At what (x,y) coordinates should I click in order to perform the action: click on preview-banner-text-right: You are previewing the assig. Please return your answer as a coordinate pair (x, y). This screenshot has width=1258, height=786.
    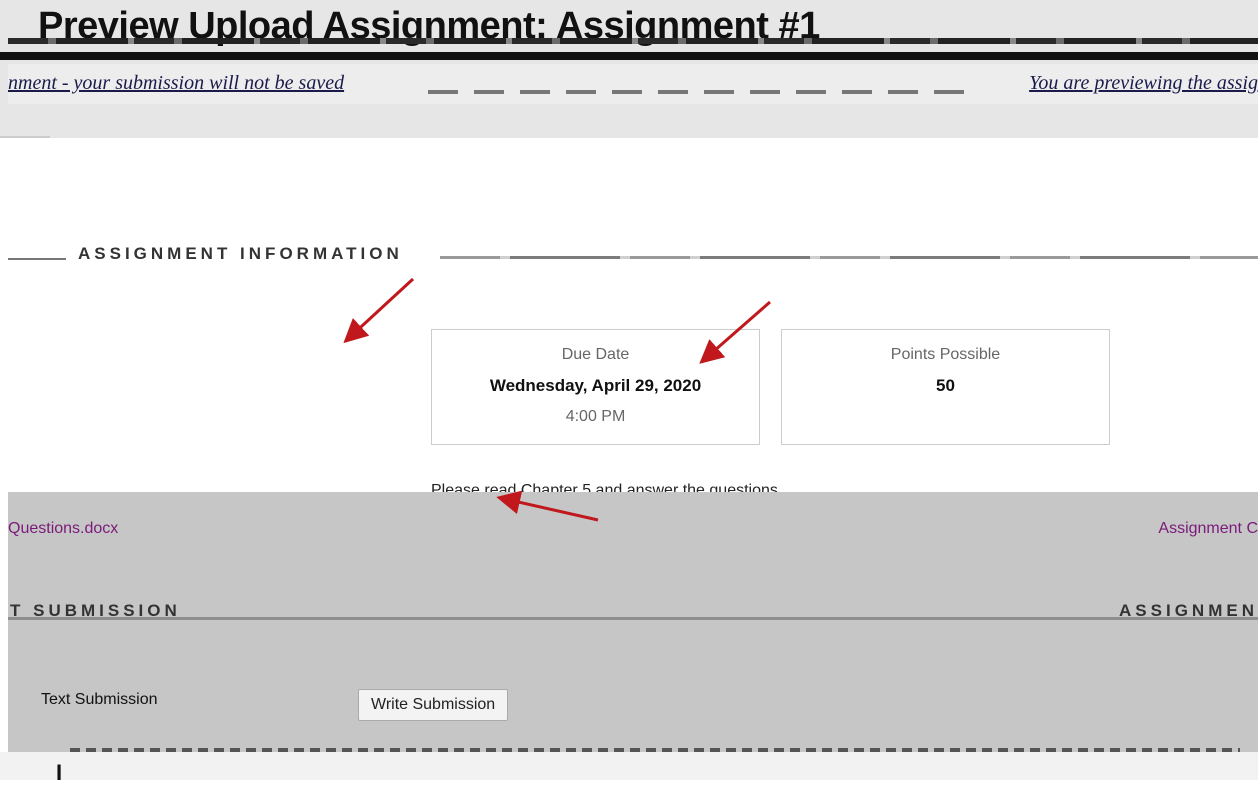
    Looking at the image, I should click on (1143, 83).